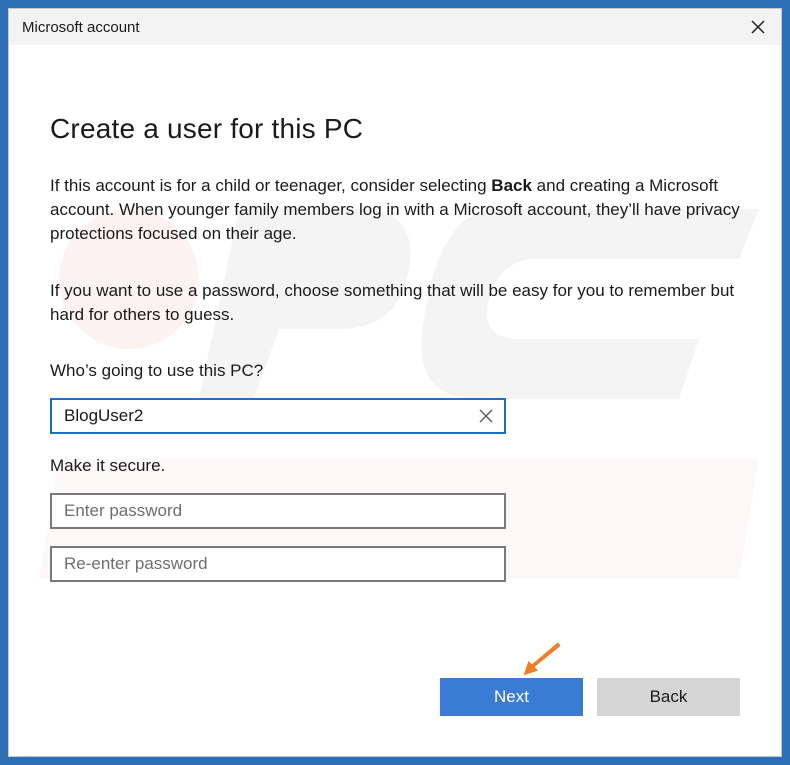 This screenshot has width=790, height=765. I want to click on close-button, so click(758, 27).